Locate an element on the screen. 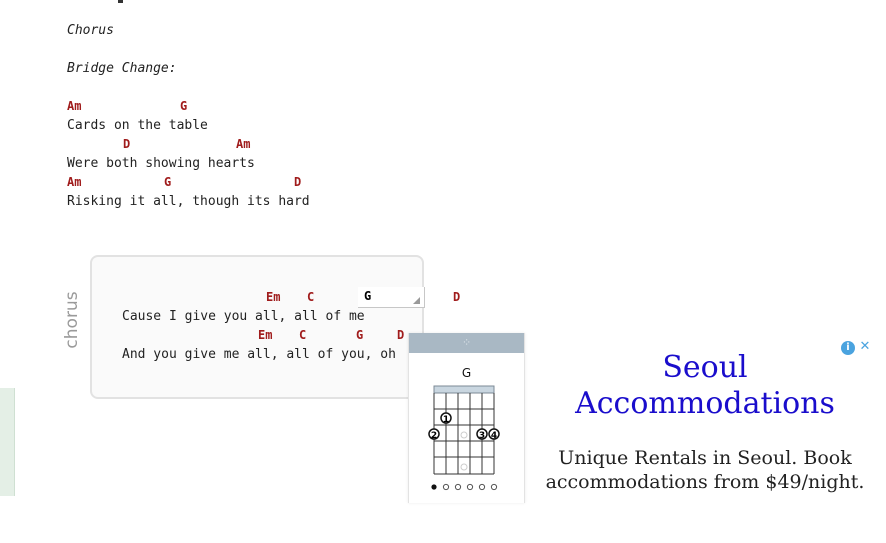  top-artifact is located at coordinates (120, 1).